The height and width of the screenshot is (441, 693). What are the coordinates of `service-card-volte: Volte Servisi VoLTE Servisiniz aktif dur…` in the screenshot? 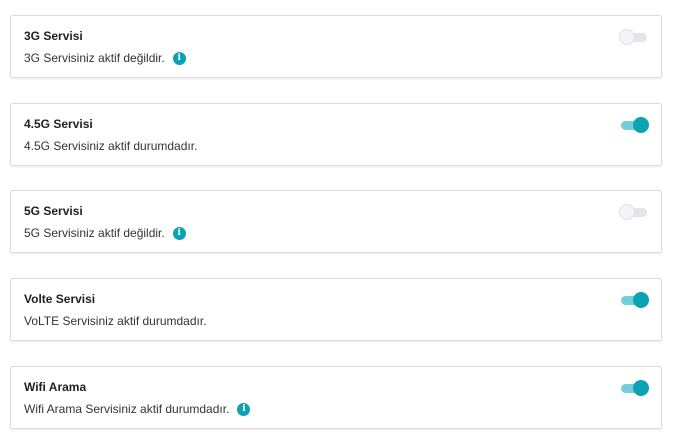 It's located at (336, 309).